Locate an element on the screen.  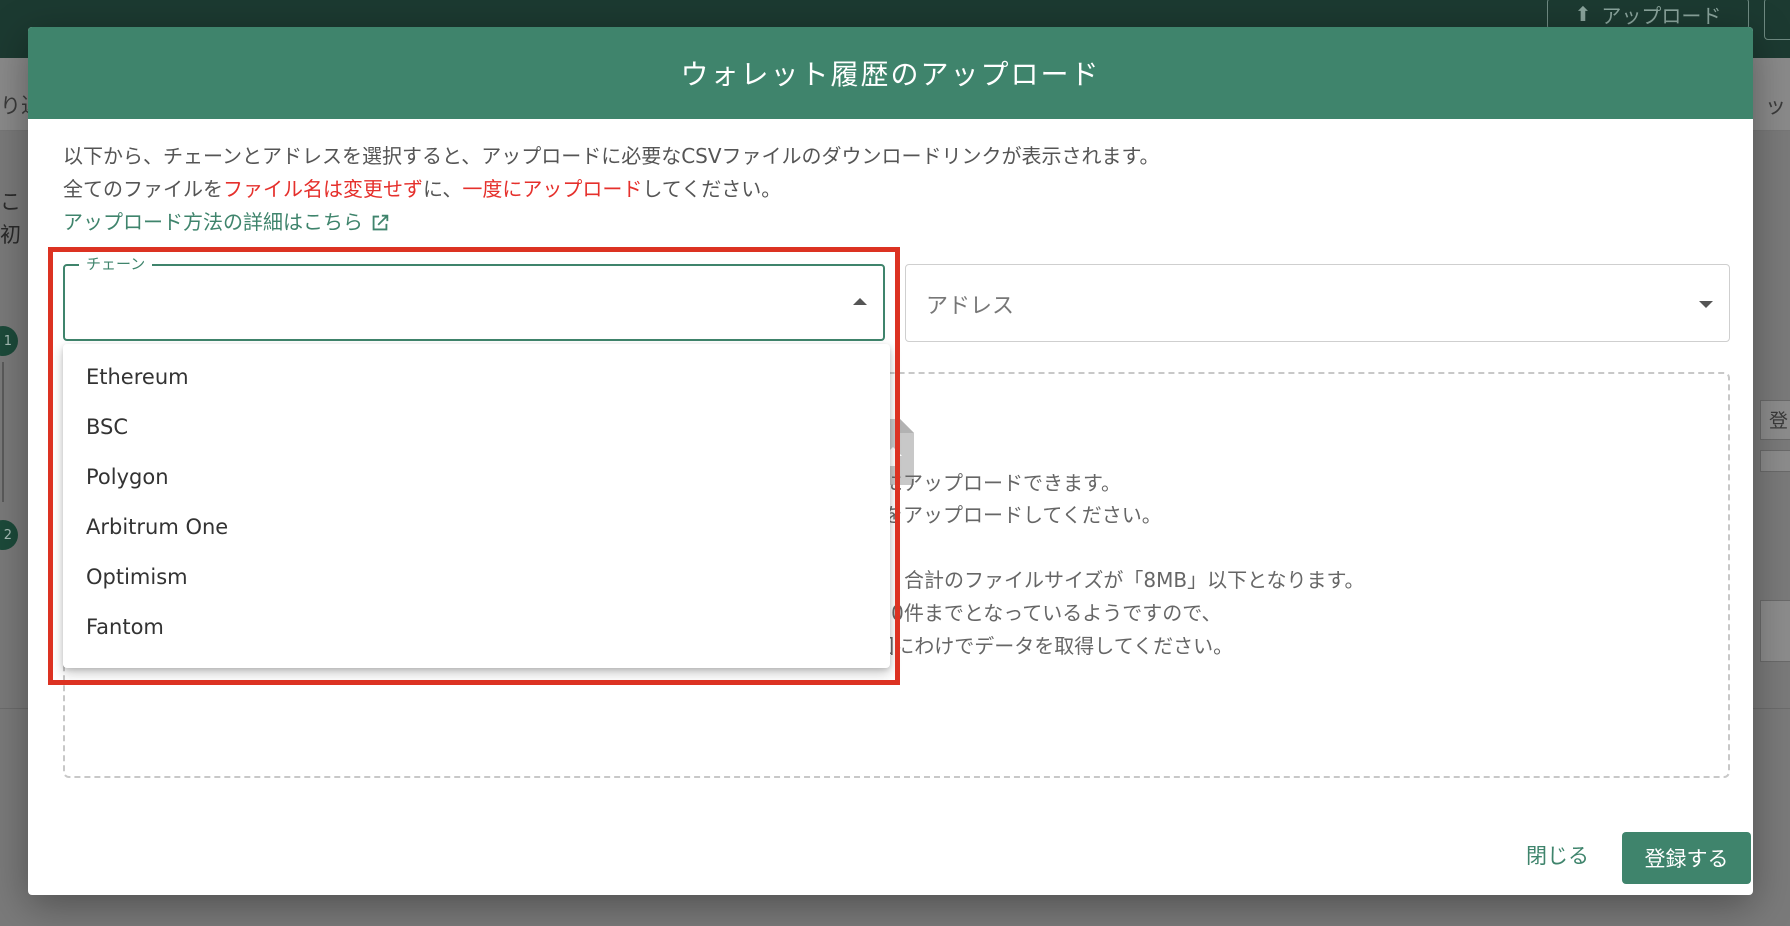
close-button: 閉じる is located at coordinates (1557, 855).